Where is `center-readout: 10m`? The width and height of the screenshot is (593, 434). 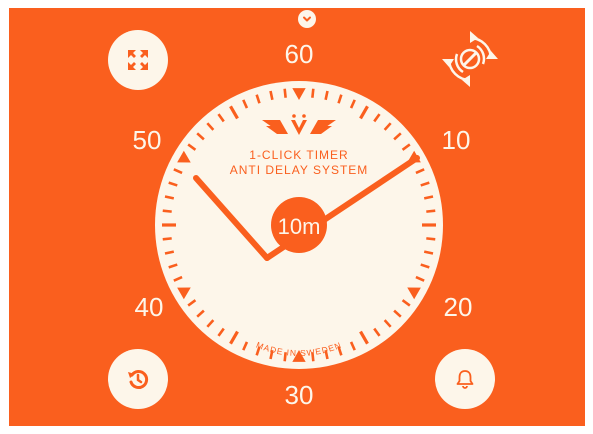 center-readout: 10m is located at coordinates (299, 226).